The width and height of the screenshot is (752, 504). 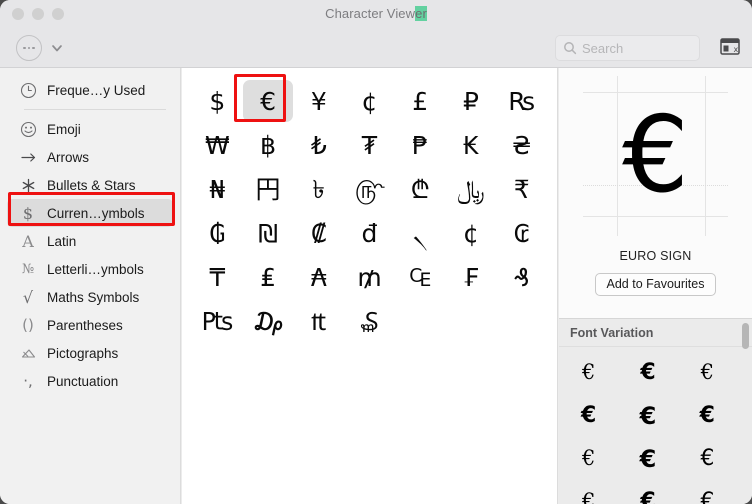 I want to click on character-cell: ₹, so click(x=521, y=189).